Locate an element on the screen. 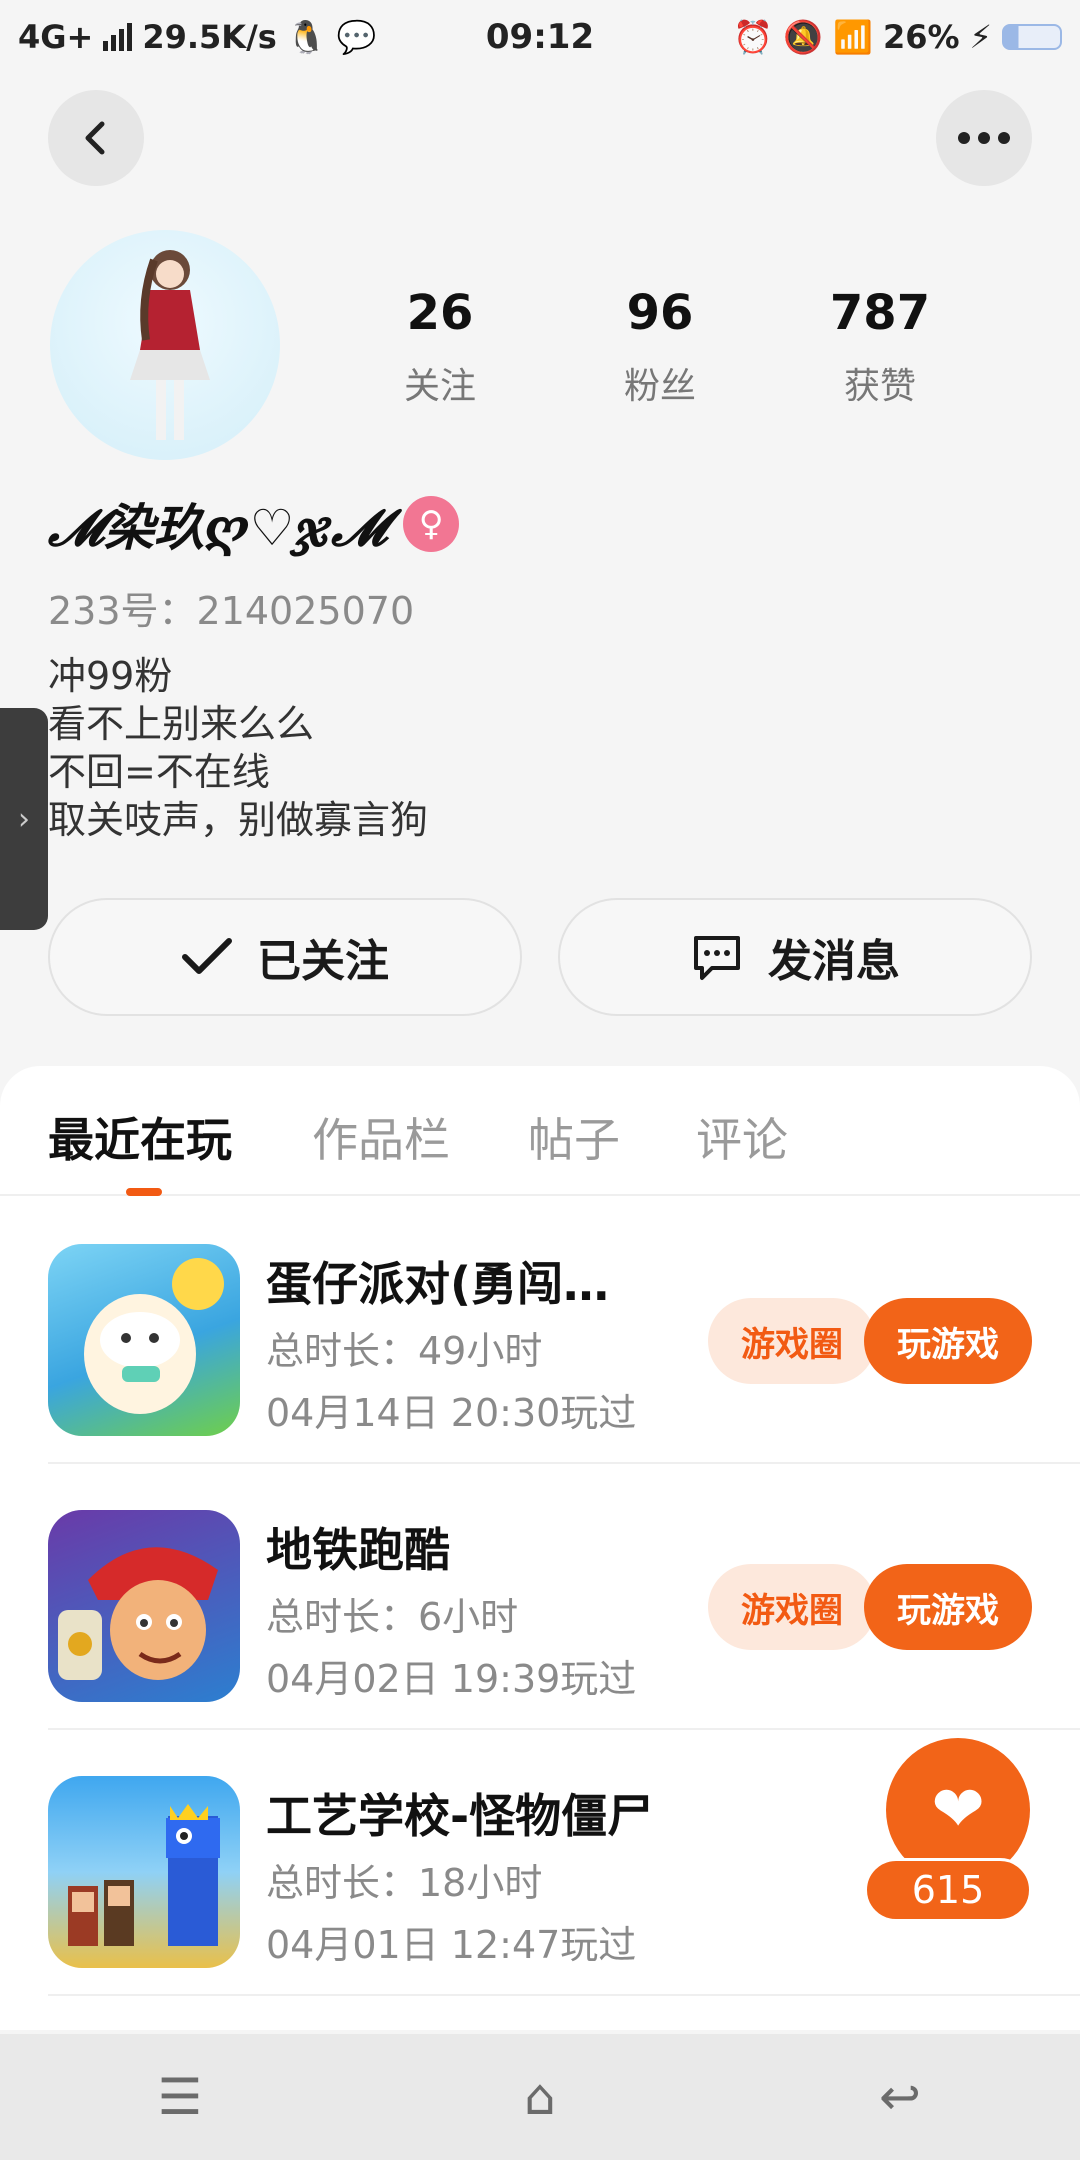  craft-school-icon is located at coordinates (144, 1875).